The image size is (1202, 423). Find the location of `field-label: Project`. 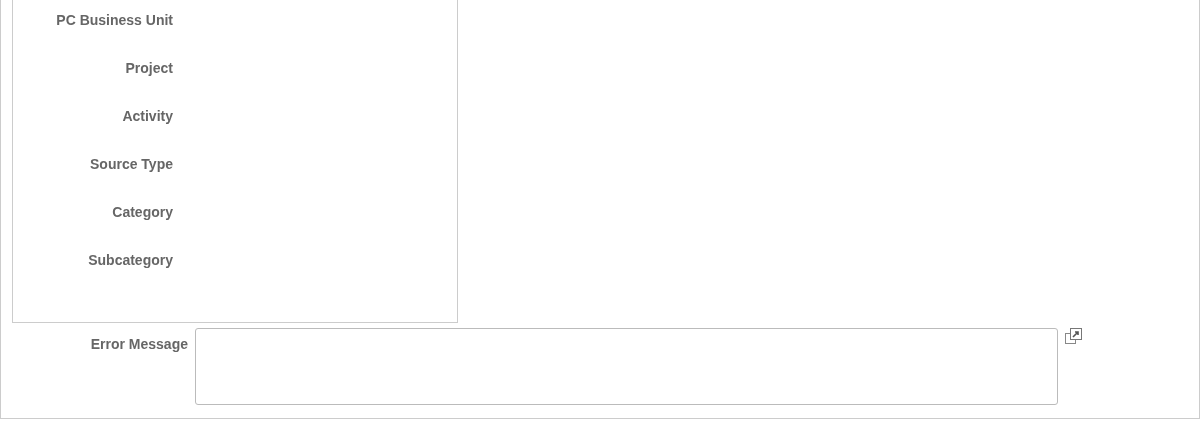

field-label: Project is located at coordinates (149, 68).